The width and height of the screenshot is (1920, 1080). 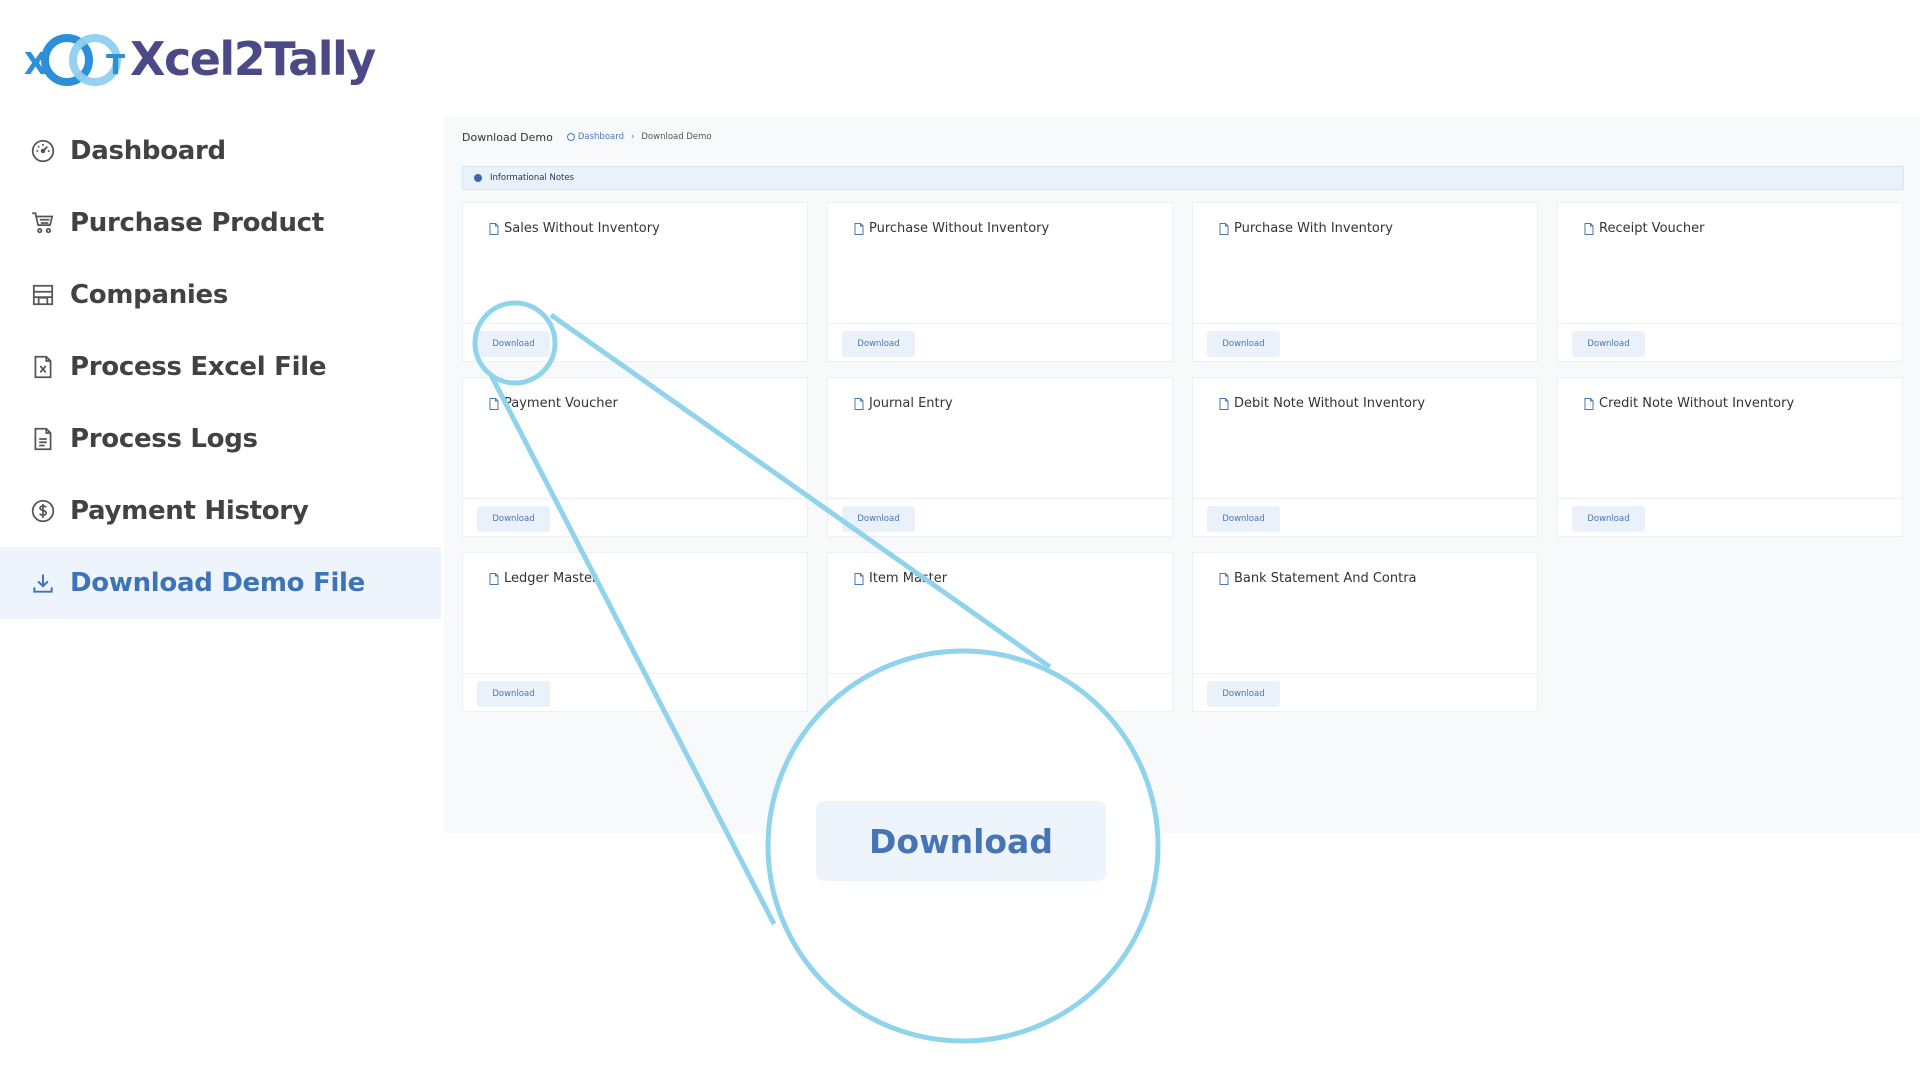 I want to click on store-icon, so click(x=43, y=295).